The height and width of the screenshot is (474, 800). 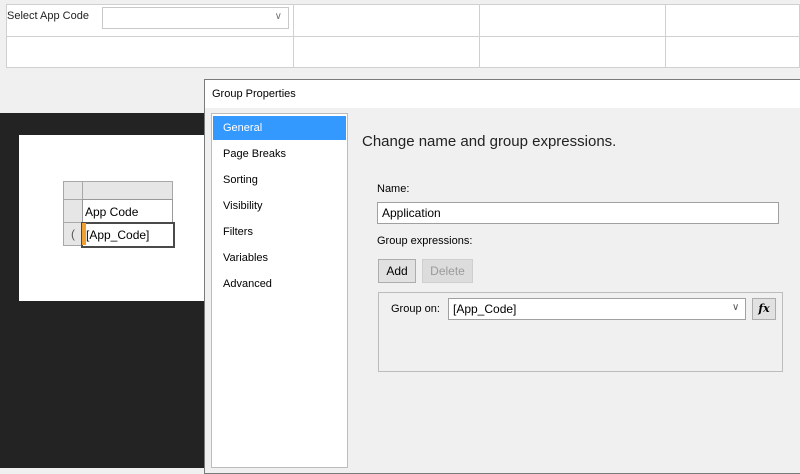 I want to click on fx-icon: fx, so click(x=764, y=309).